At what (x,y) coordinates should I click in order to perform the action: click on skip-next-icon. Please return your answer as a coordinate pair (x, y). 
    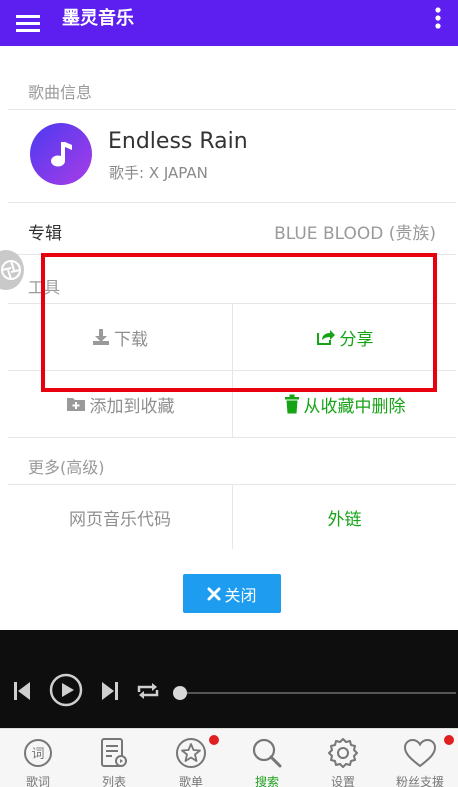
    Looking at the image, I should click on (110, 691).